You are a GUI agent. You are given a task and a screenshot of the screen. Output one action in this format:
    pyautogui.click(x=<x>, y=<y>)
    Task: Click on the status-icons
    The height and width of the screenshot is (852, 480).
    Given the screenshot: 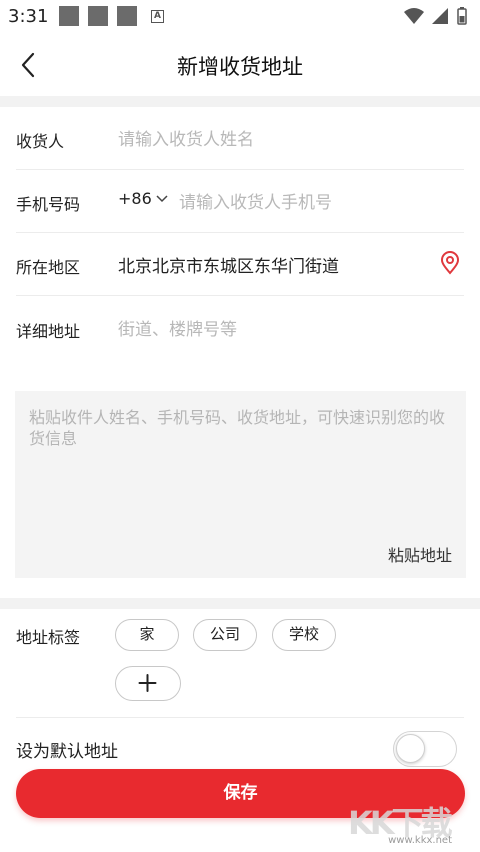 What is the action you would take?
    pyautogui.click(x=437, y=18)
    